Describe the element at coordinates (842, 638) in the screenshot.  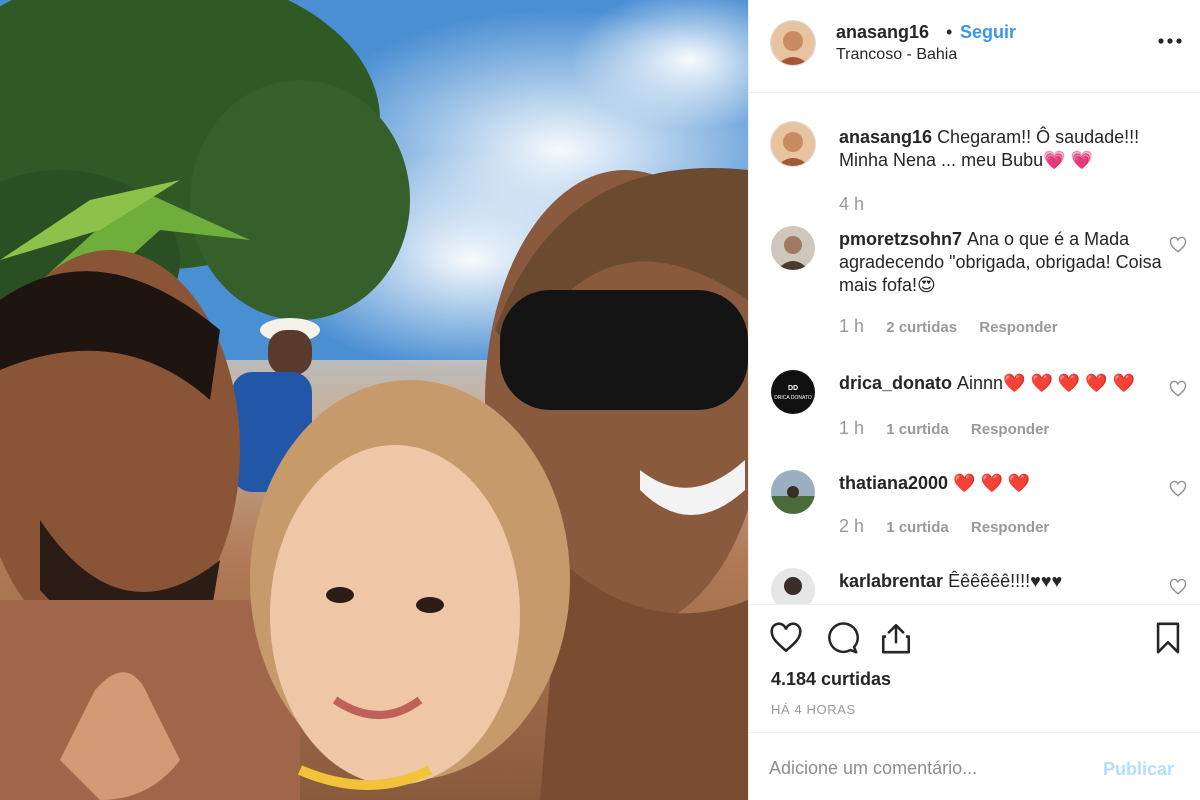
I see `comment-icon` at that location.